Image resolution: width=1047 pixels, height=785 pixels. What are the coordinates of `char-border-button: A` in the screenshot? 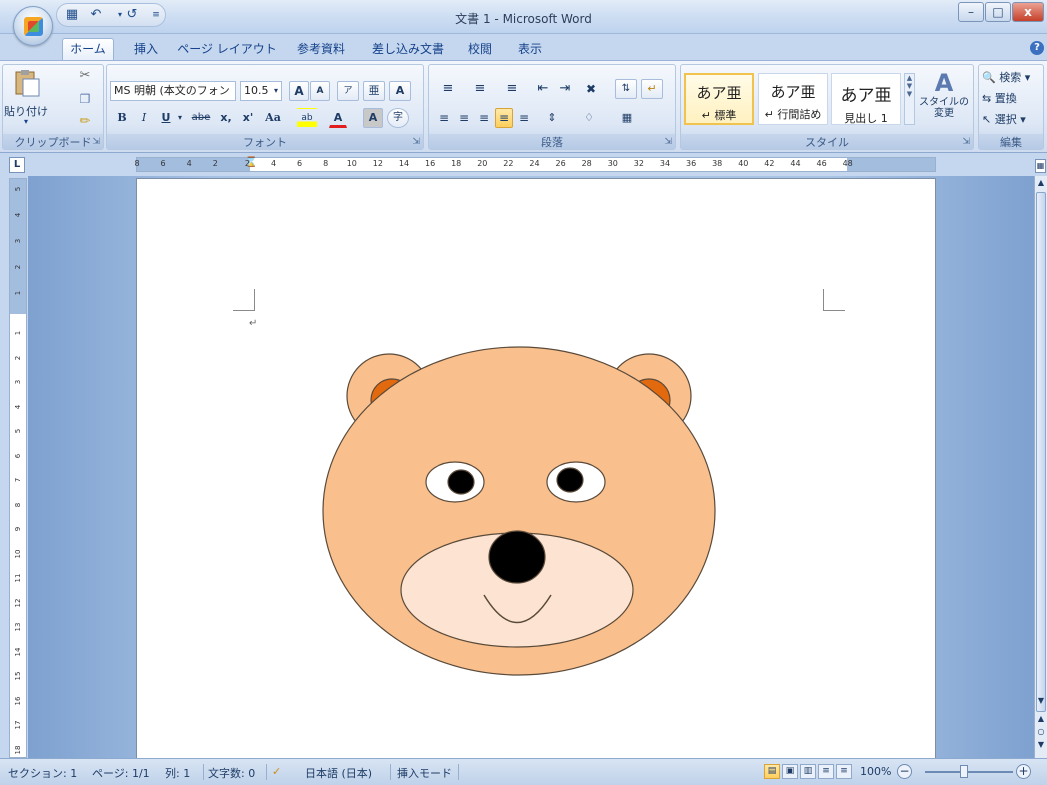 It's located at (400, 91).